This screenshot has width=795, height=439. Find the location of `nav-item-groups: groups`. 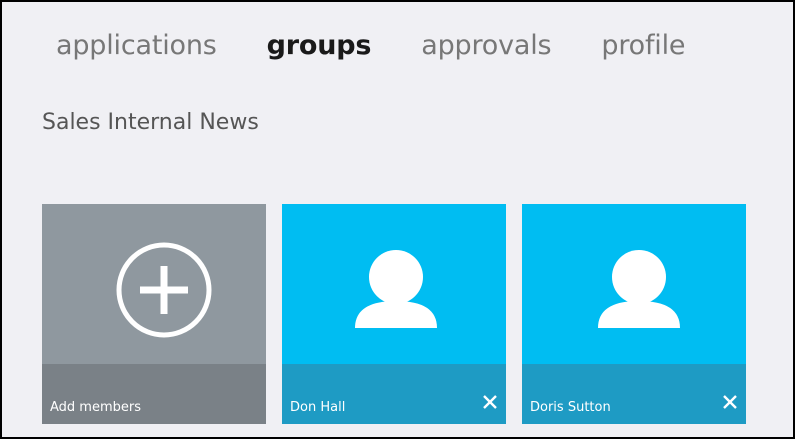

nav-item-groups: groups is located at coordinates (319, 45).